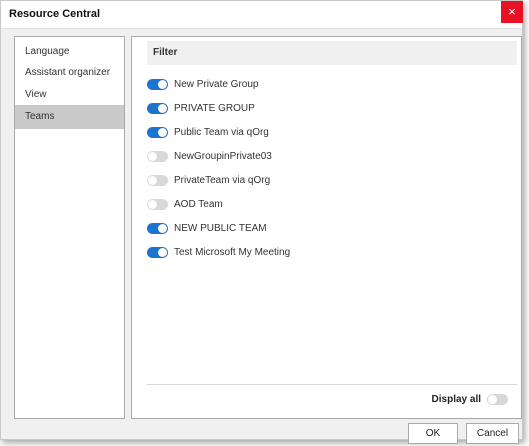  I want to click on ok-button: OK, so click(433, 433).